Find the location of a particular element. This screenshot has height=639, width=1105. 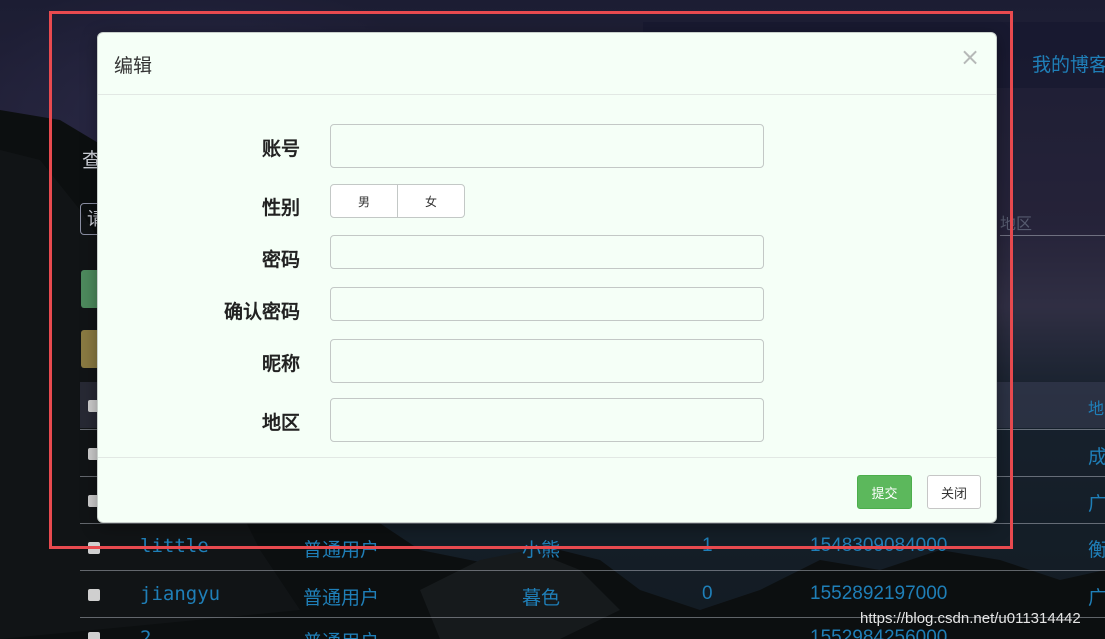

modal-header: 编辑 × is located at coordinates (547, 64).